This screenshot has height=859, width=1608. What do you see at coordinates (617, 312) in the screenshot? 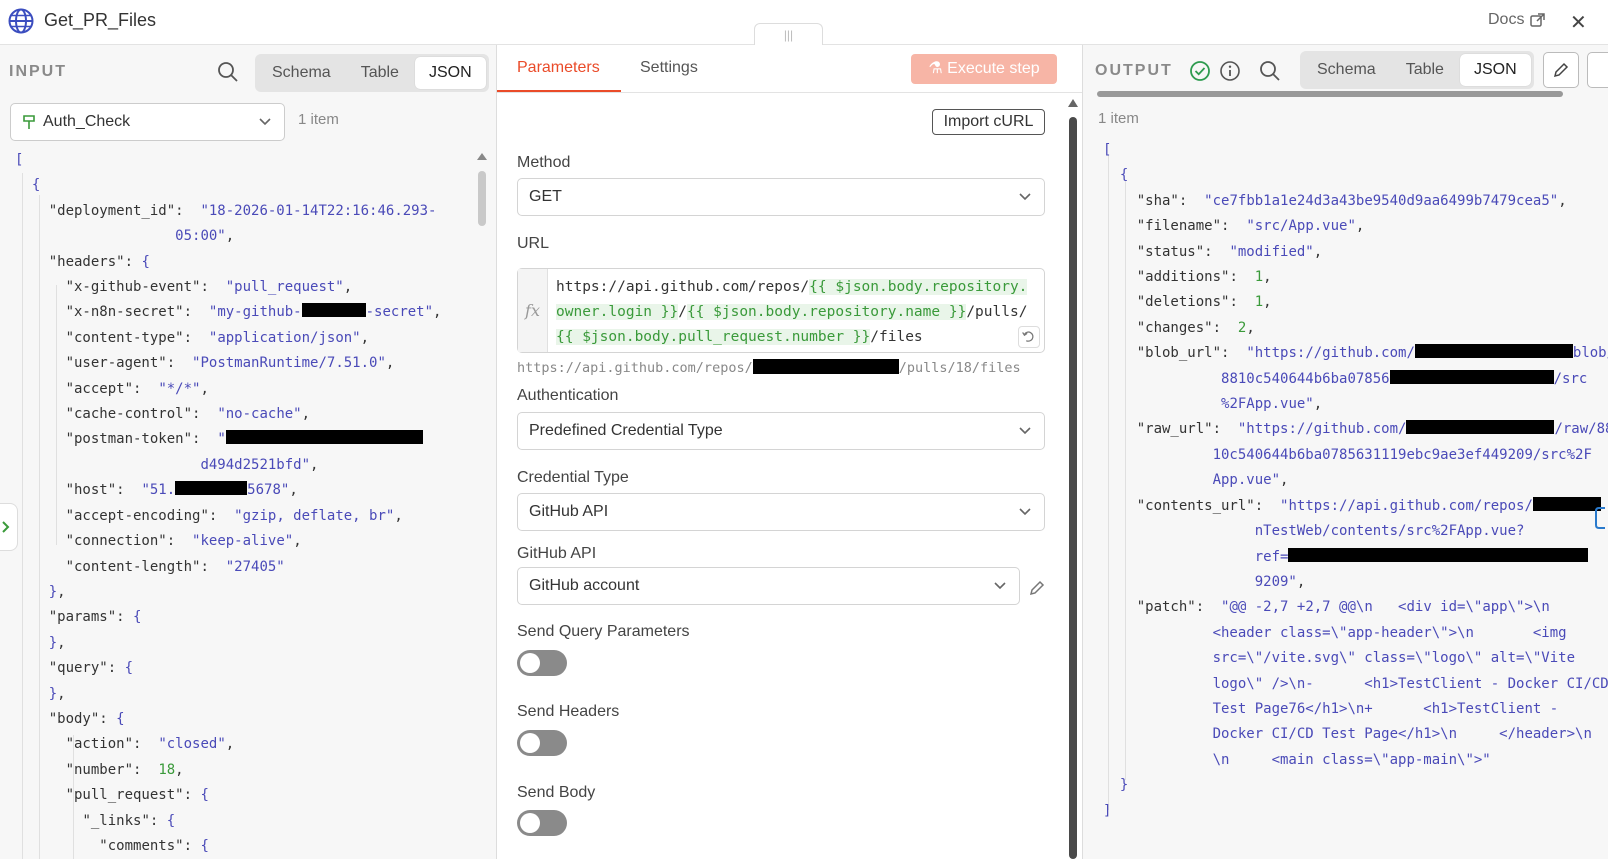
I see `url-expression: owner.login }}` at bounding box center [617, 312].